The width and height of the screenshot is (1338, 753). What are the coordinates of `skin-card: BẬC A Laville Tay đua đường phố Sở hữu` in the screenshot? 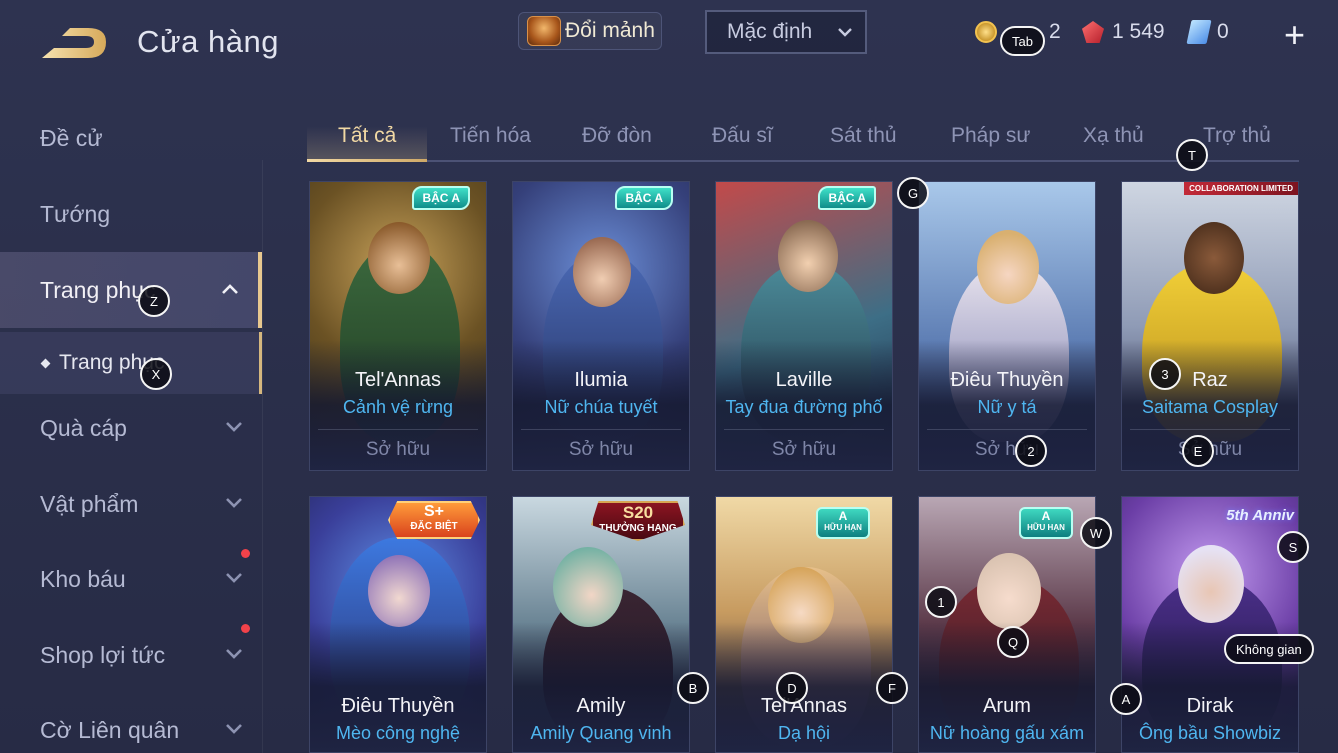 It's located at (804, 326).